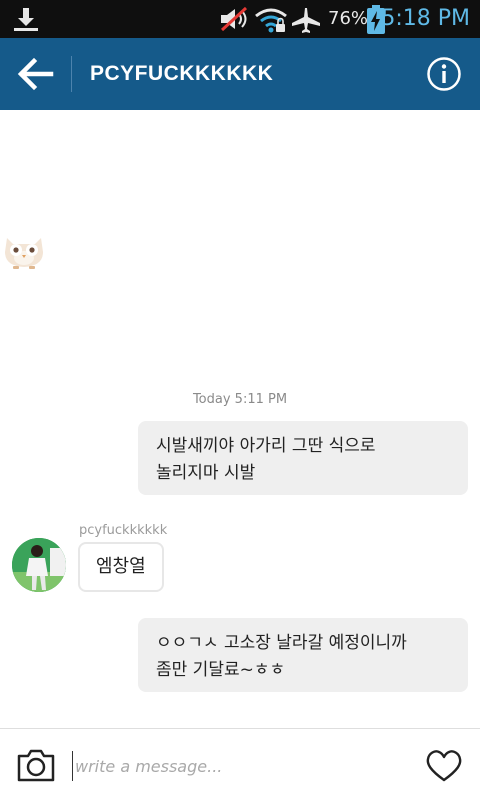 The height and width of the screenshot is (801, 480). Describe the element at coordinates (182, 73) in the screenshot. I see `conversation-title: PCYFUCKKKKKK` at that location.